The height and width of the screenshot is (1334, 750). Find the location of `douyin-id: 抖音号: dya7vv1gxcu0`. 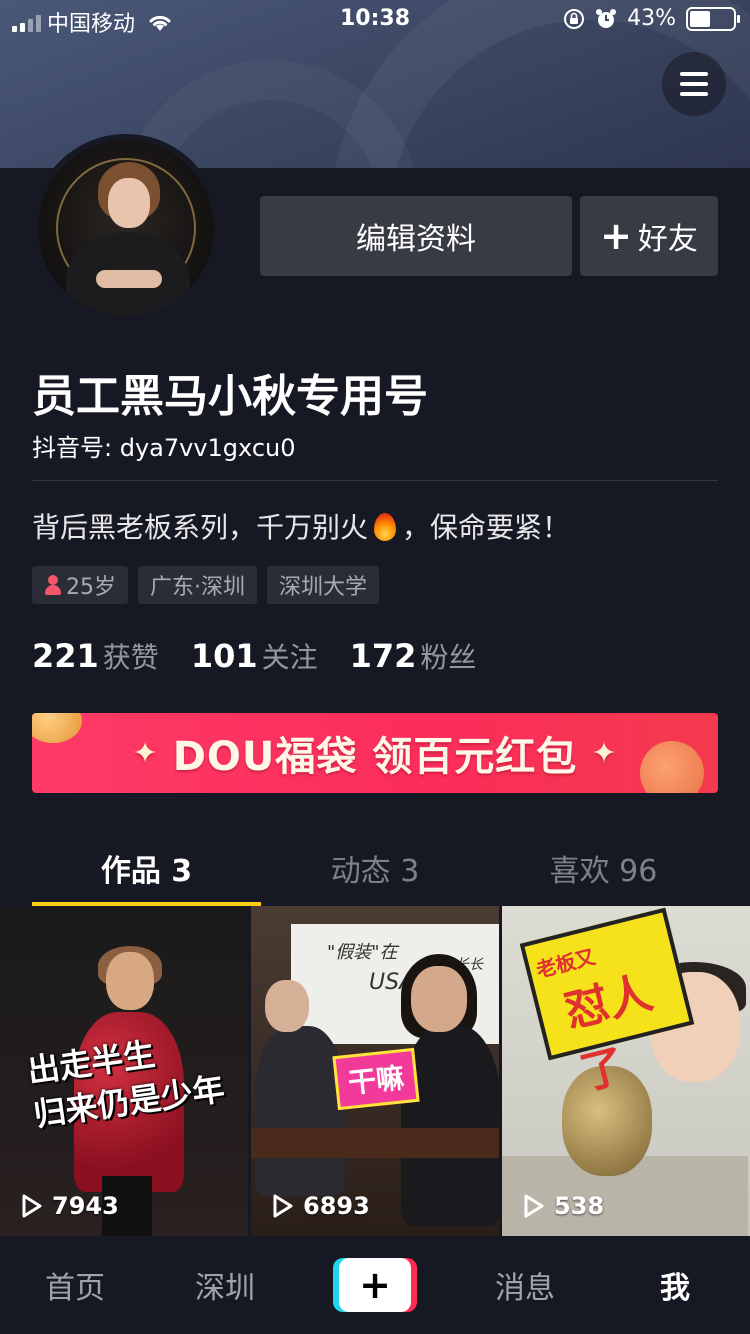

douyin-id: 抖音号: dya7vv1gxcu0 is located at coordinates (164, 445).